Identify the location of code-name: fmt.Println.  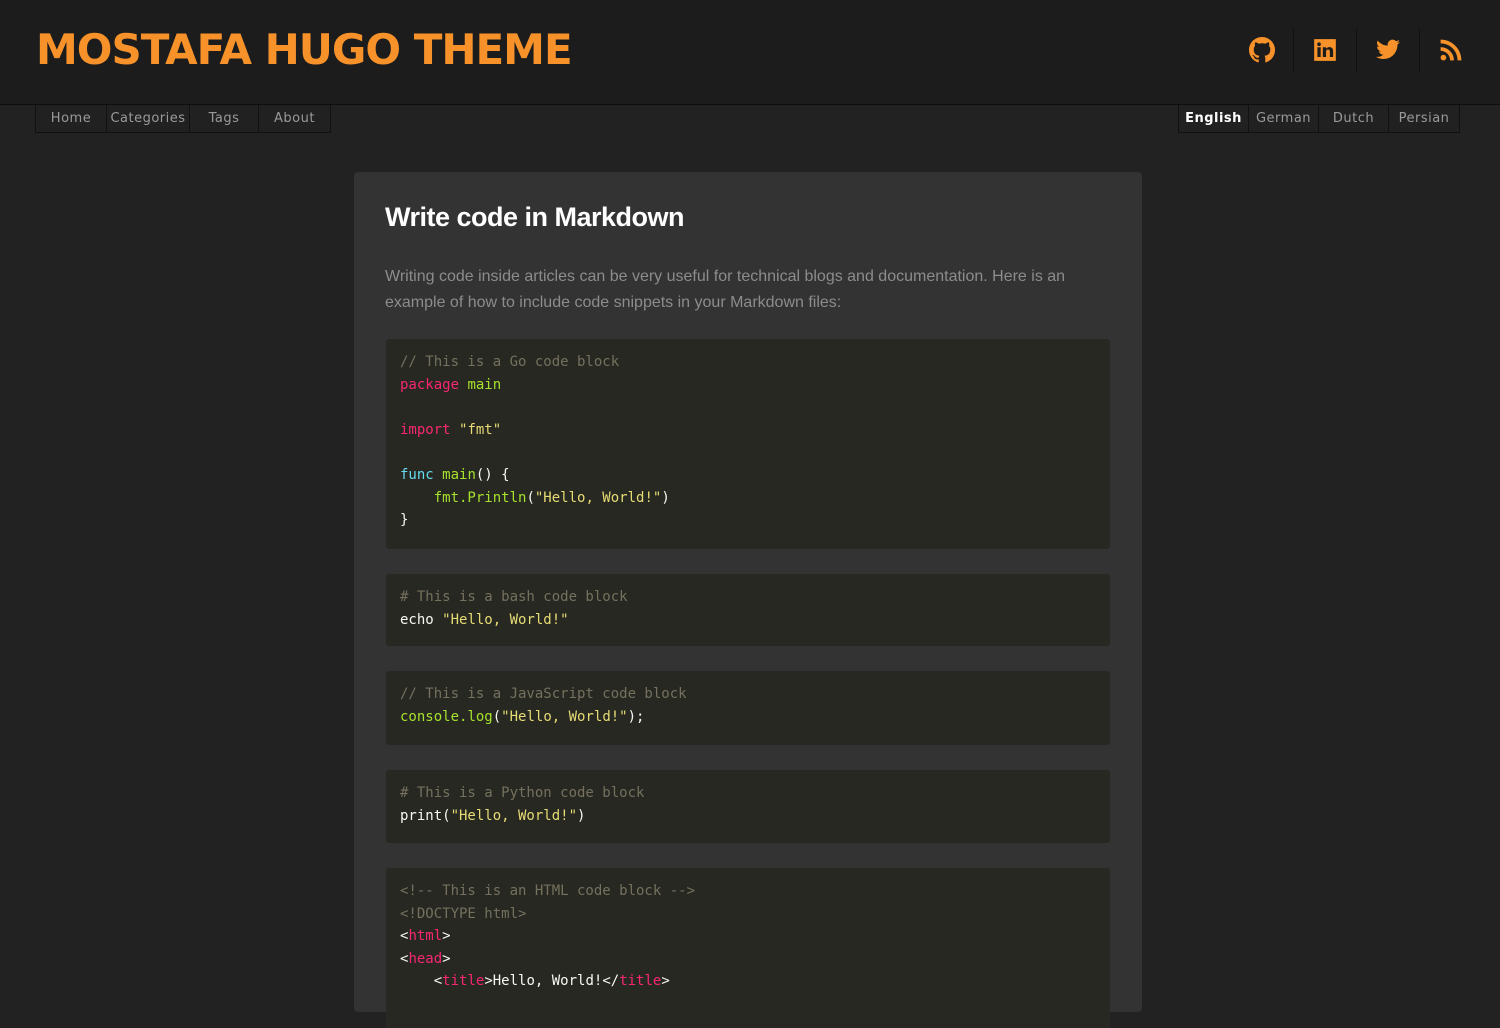
(480, 497).